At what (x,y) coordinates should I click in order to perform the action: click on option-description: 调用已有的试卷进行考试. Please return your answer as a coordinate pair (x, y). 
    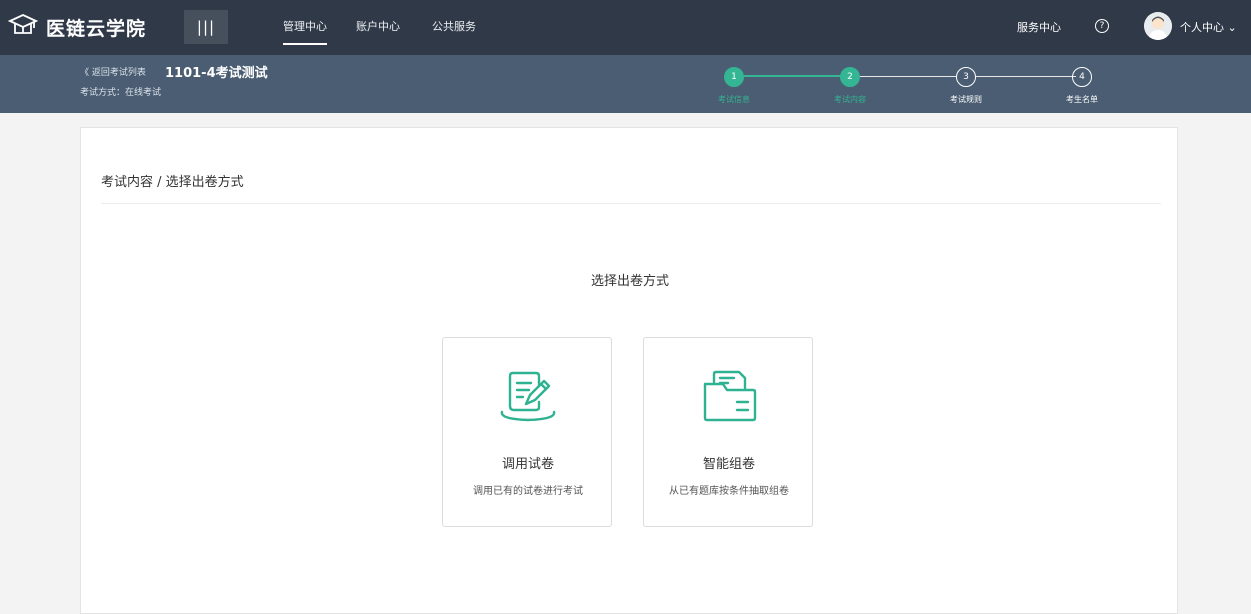
    Looking at the image, I should click on (528, 491).